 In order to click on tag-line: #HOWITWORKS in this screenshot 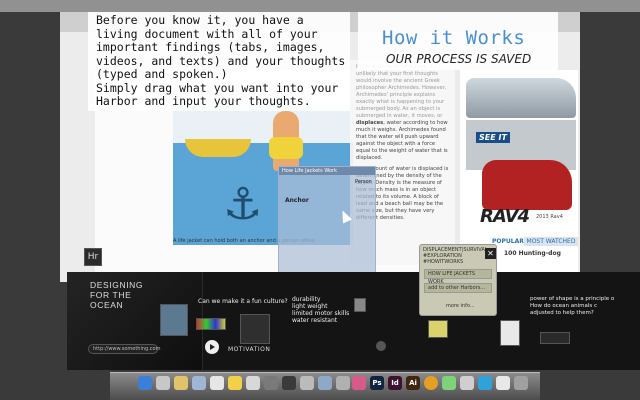, I will do `click(443, 262)`.